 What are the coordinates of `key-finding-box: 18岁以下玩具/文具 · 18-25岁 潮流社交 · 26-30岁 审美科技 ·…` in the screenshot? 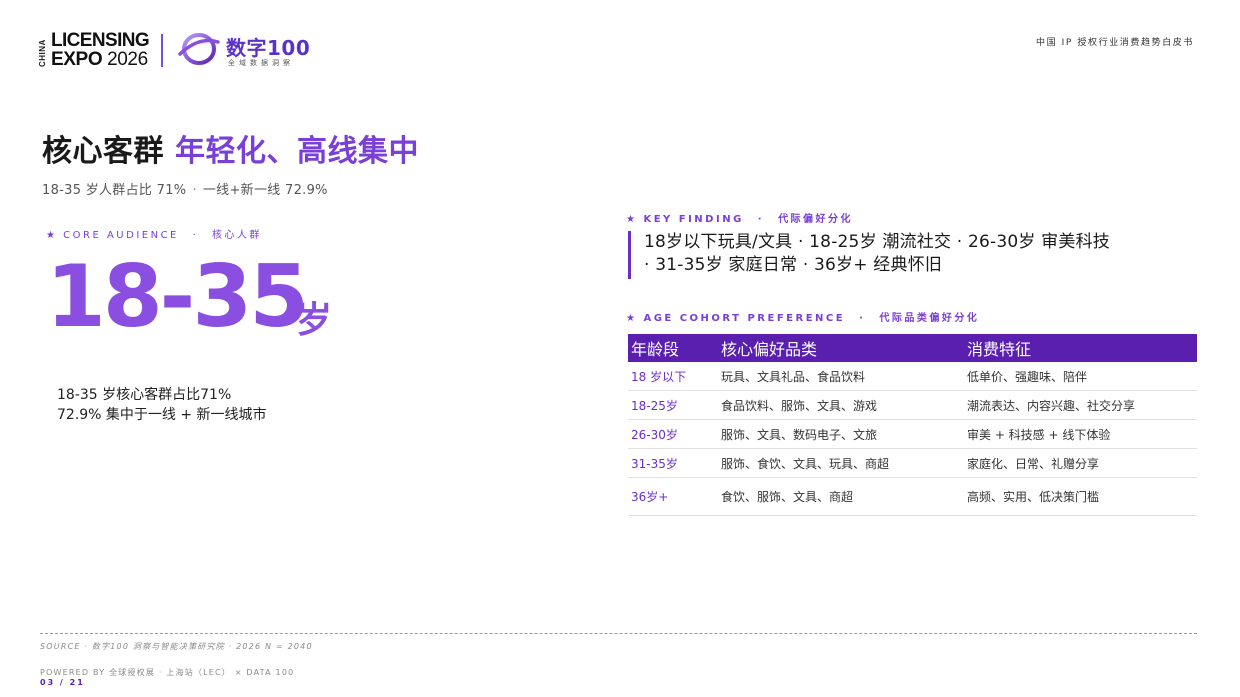 It's located at (916, 255).